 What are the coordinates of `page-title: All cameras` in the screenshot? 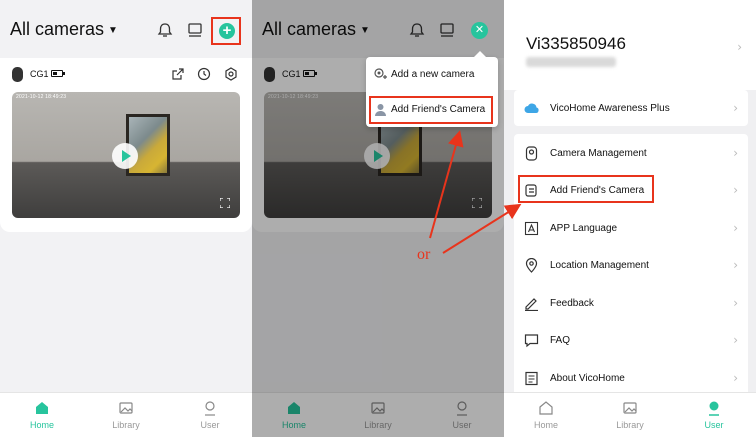 It's located at (57, 29).